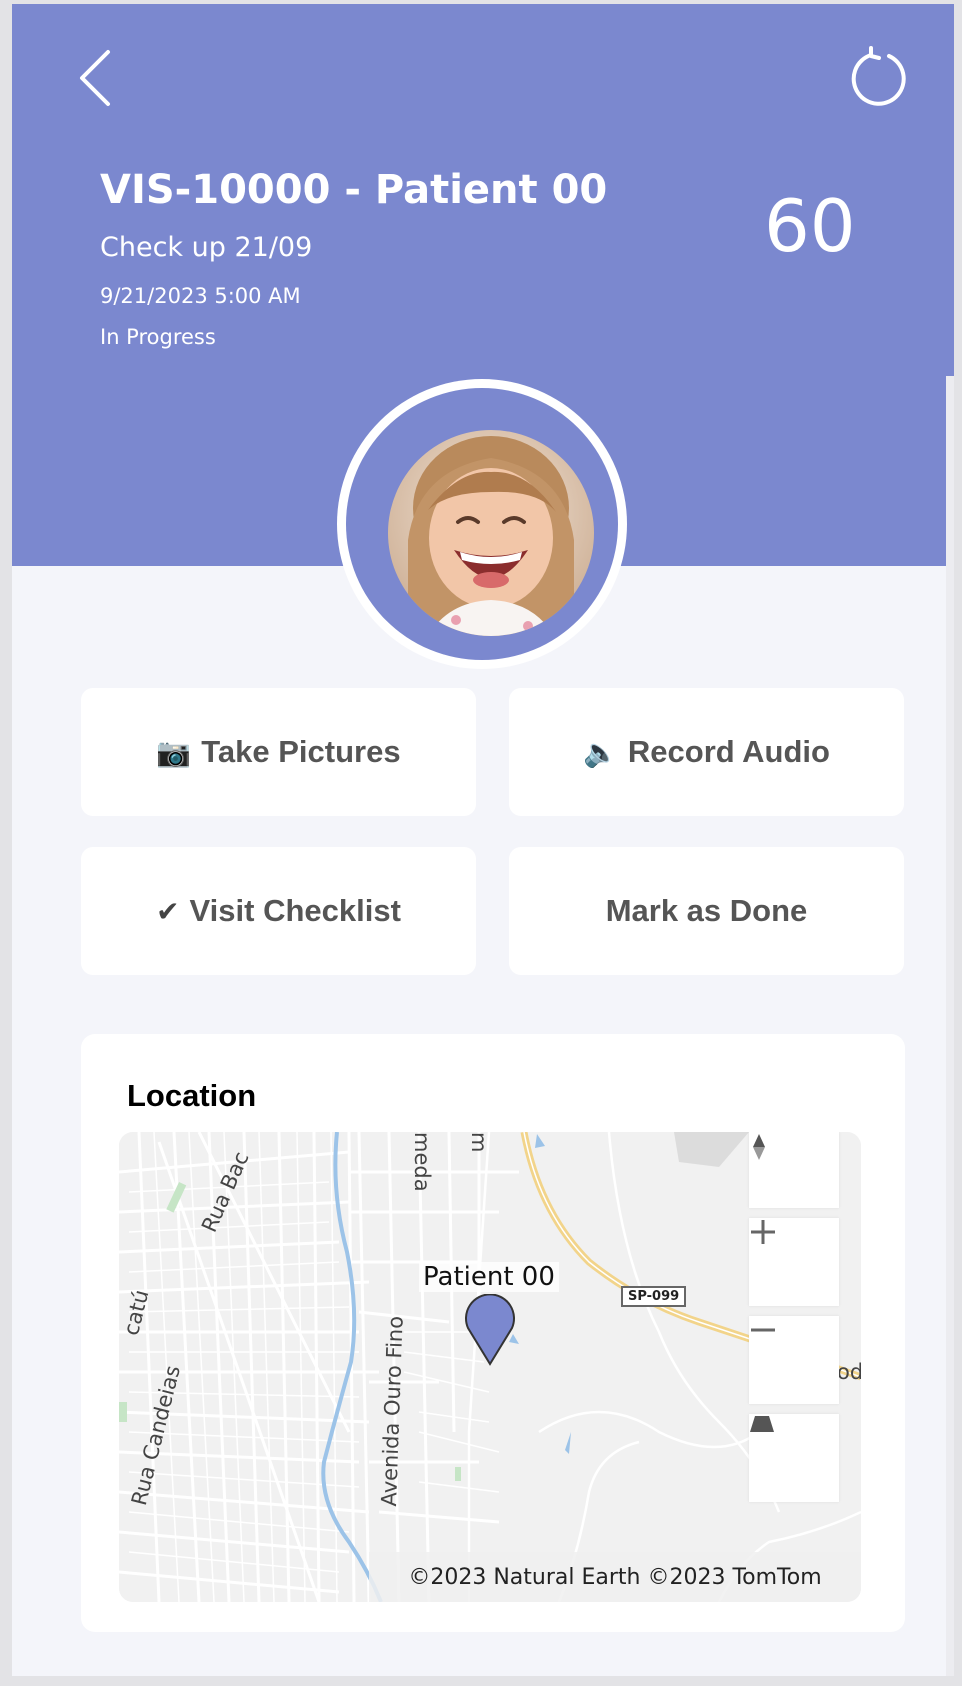 The image size is (962, 1686). What do you see at coordinates (295, 910) in the screenshot?
I see `visit-checklist-label: Visit Checklist` at bounding box center [295, 910].